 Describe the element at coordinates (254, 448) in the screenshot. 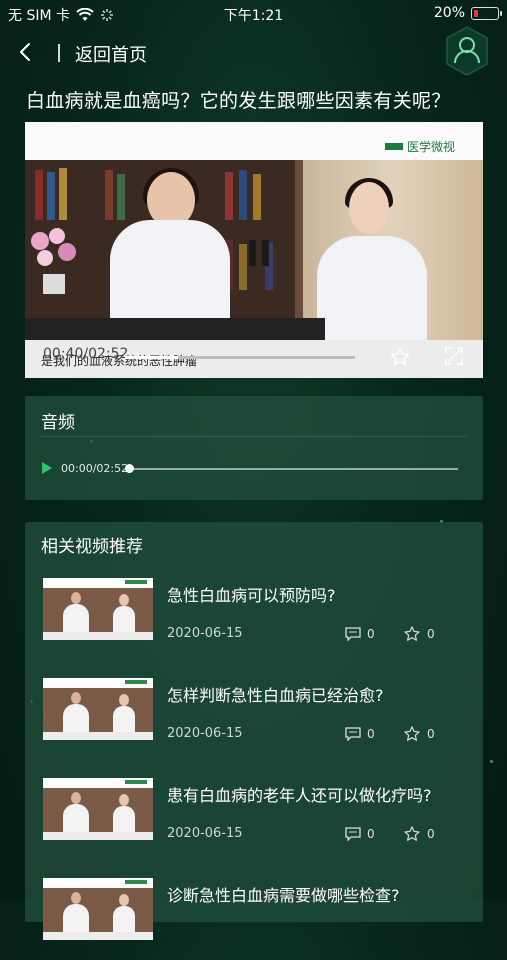

I see `audio-panel: 音频 00:00/02:52` at that location.